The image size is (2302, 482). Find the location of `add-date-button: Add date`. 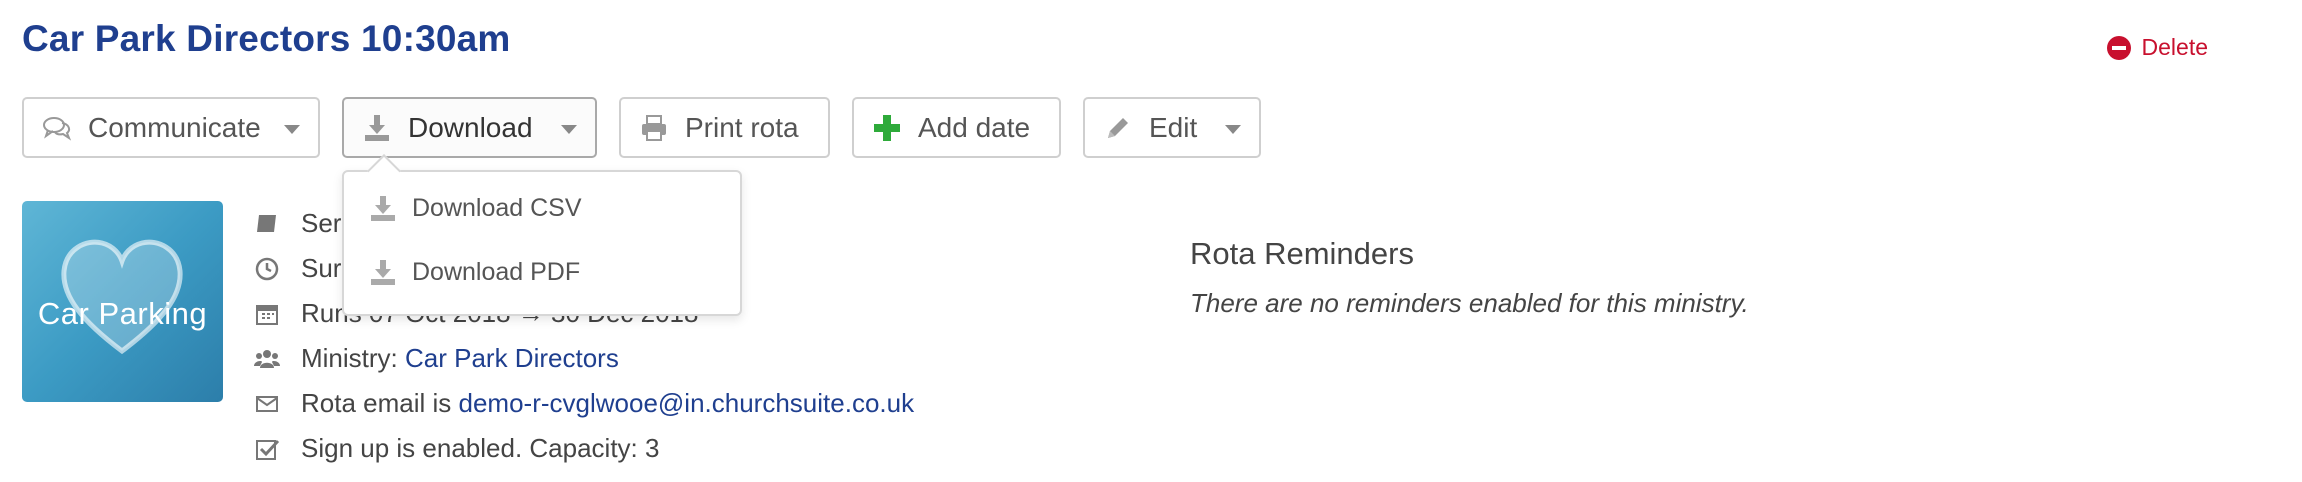

add-date-button: Add date is located at coordinates (956, 127).